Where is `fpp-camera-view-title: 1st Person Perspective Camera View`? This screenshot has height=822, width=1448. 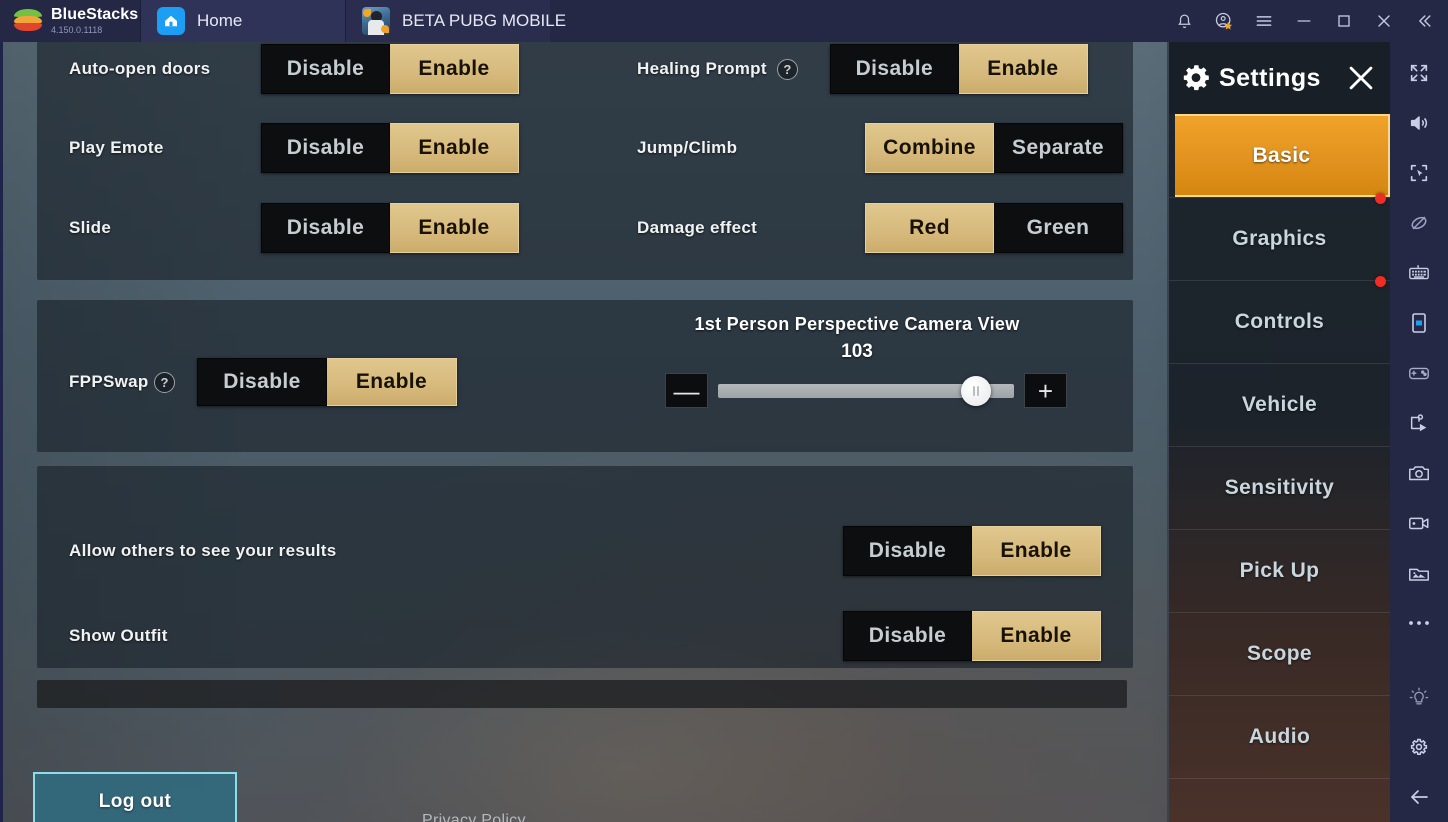
fpp-camera-view-title: 1st Person Perspective Camera View is located at coordinates (857, 324).